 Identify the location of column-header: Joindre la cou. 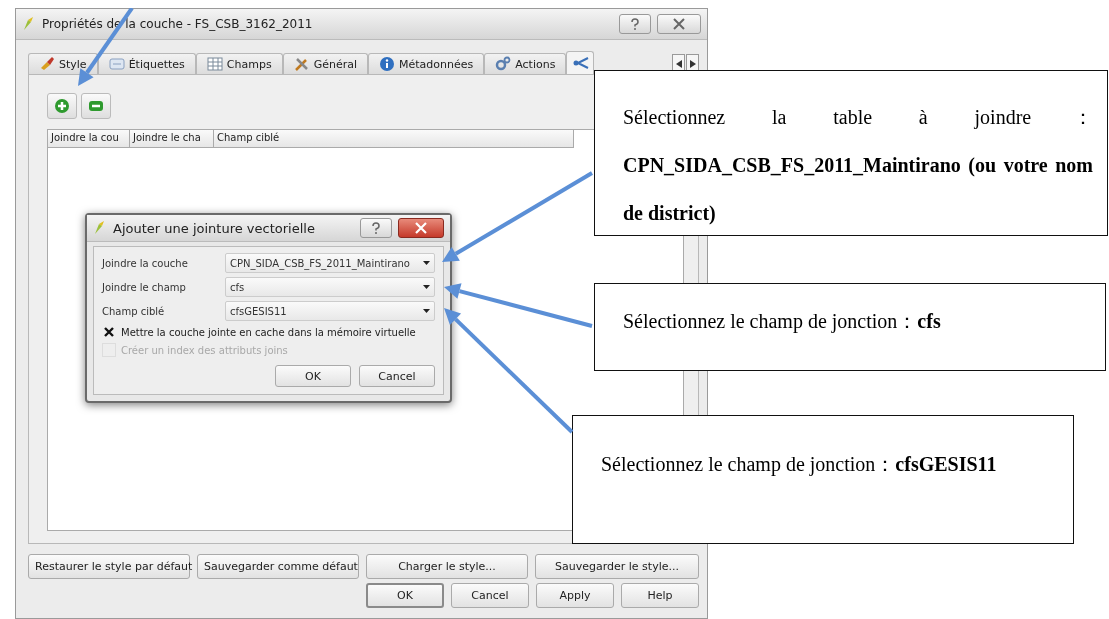
(89, 139).